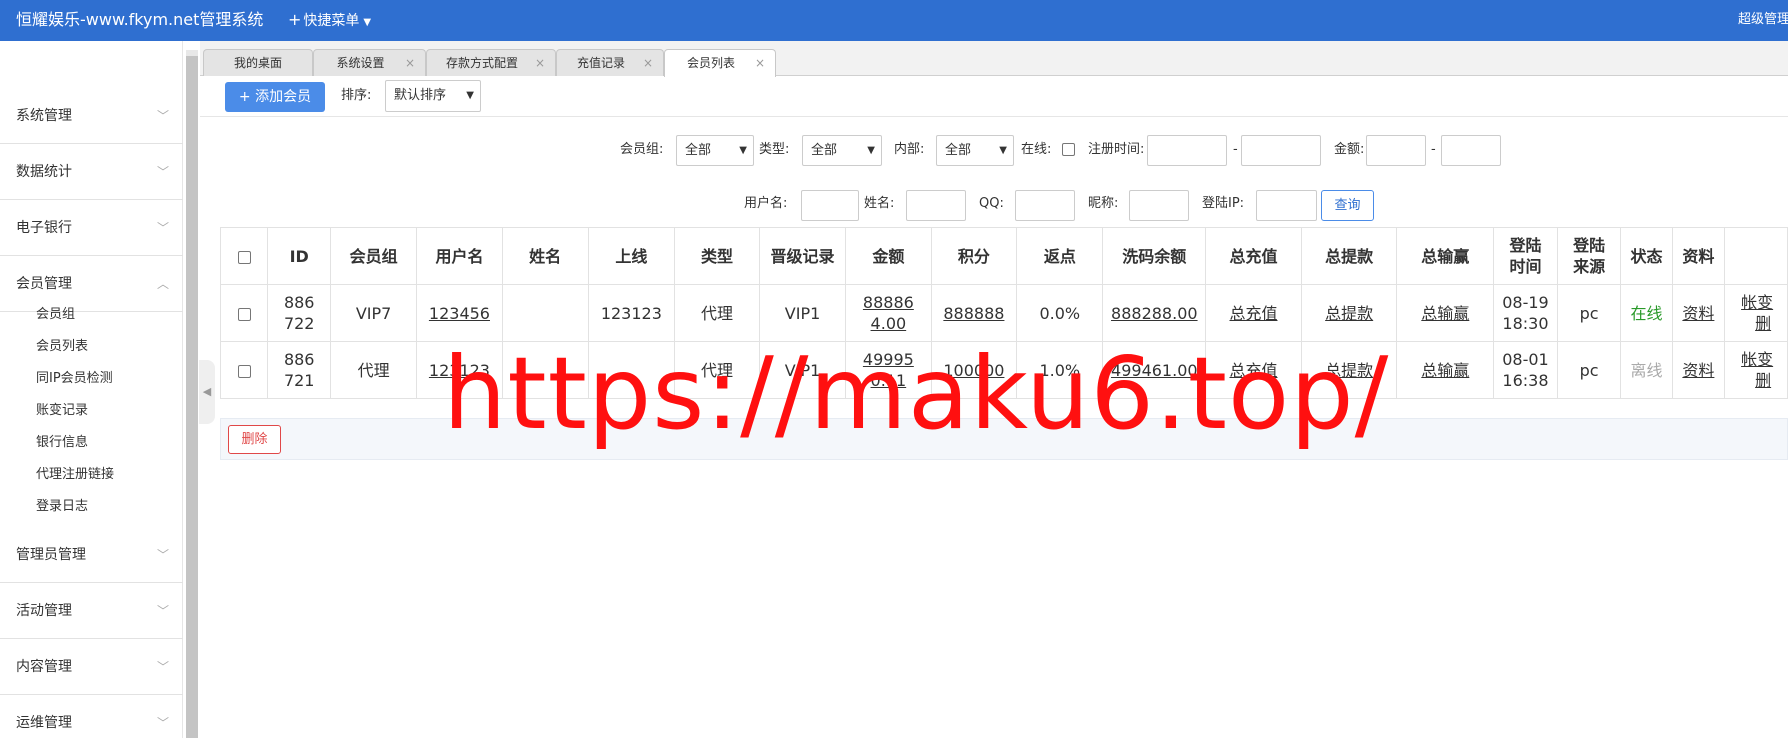 The height and width of the screenshot is (751, 1788). What do you see at coordinates (1347, 205) in the screenshot?
I see `query-button: 查询` at bounding box center [1347, 205].